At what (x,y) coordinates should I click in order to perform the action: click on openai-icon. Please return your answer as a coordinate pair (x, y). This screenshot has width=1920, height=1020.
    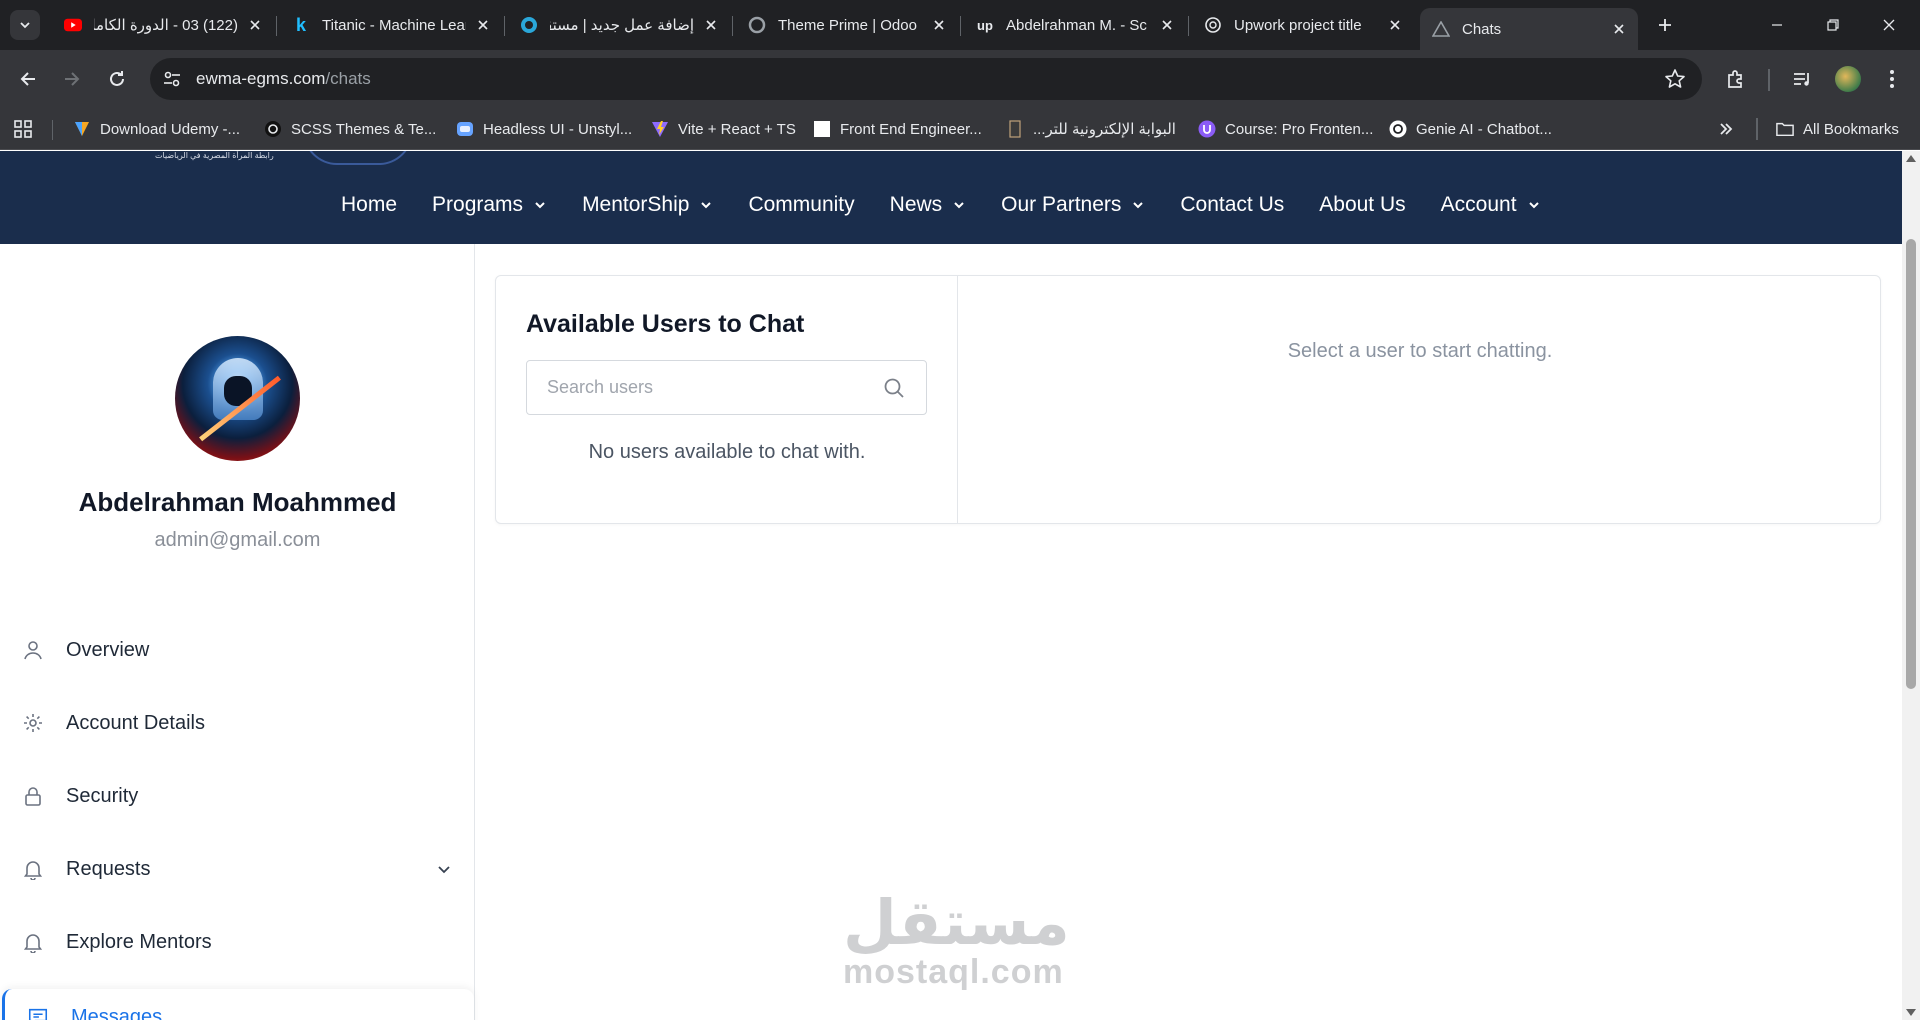
    Looking at the image, I should click on (1398, 129).